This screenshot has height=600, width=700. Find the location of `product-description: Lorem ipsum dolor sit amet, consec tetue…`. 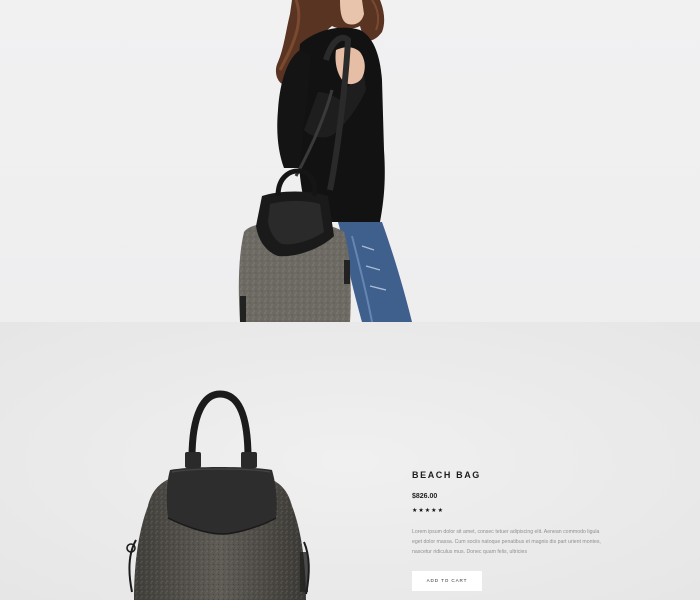

product-description: Lorem ipsum dolor sit amet, consec tetue… is located at coordinates (506, 542).